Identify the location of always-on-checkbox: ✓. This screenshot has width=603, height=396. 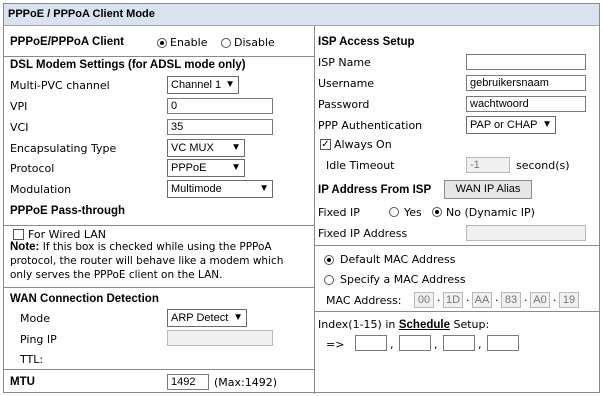
(325, 144).